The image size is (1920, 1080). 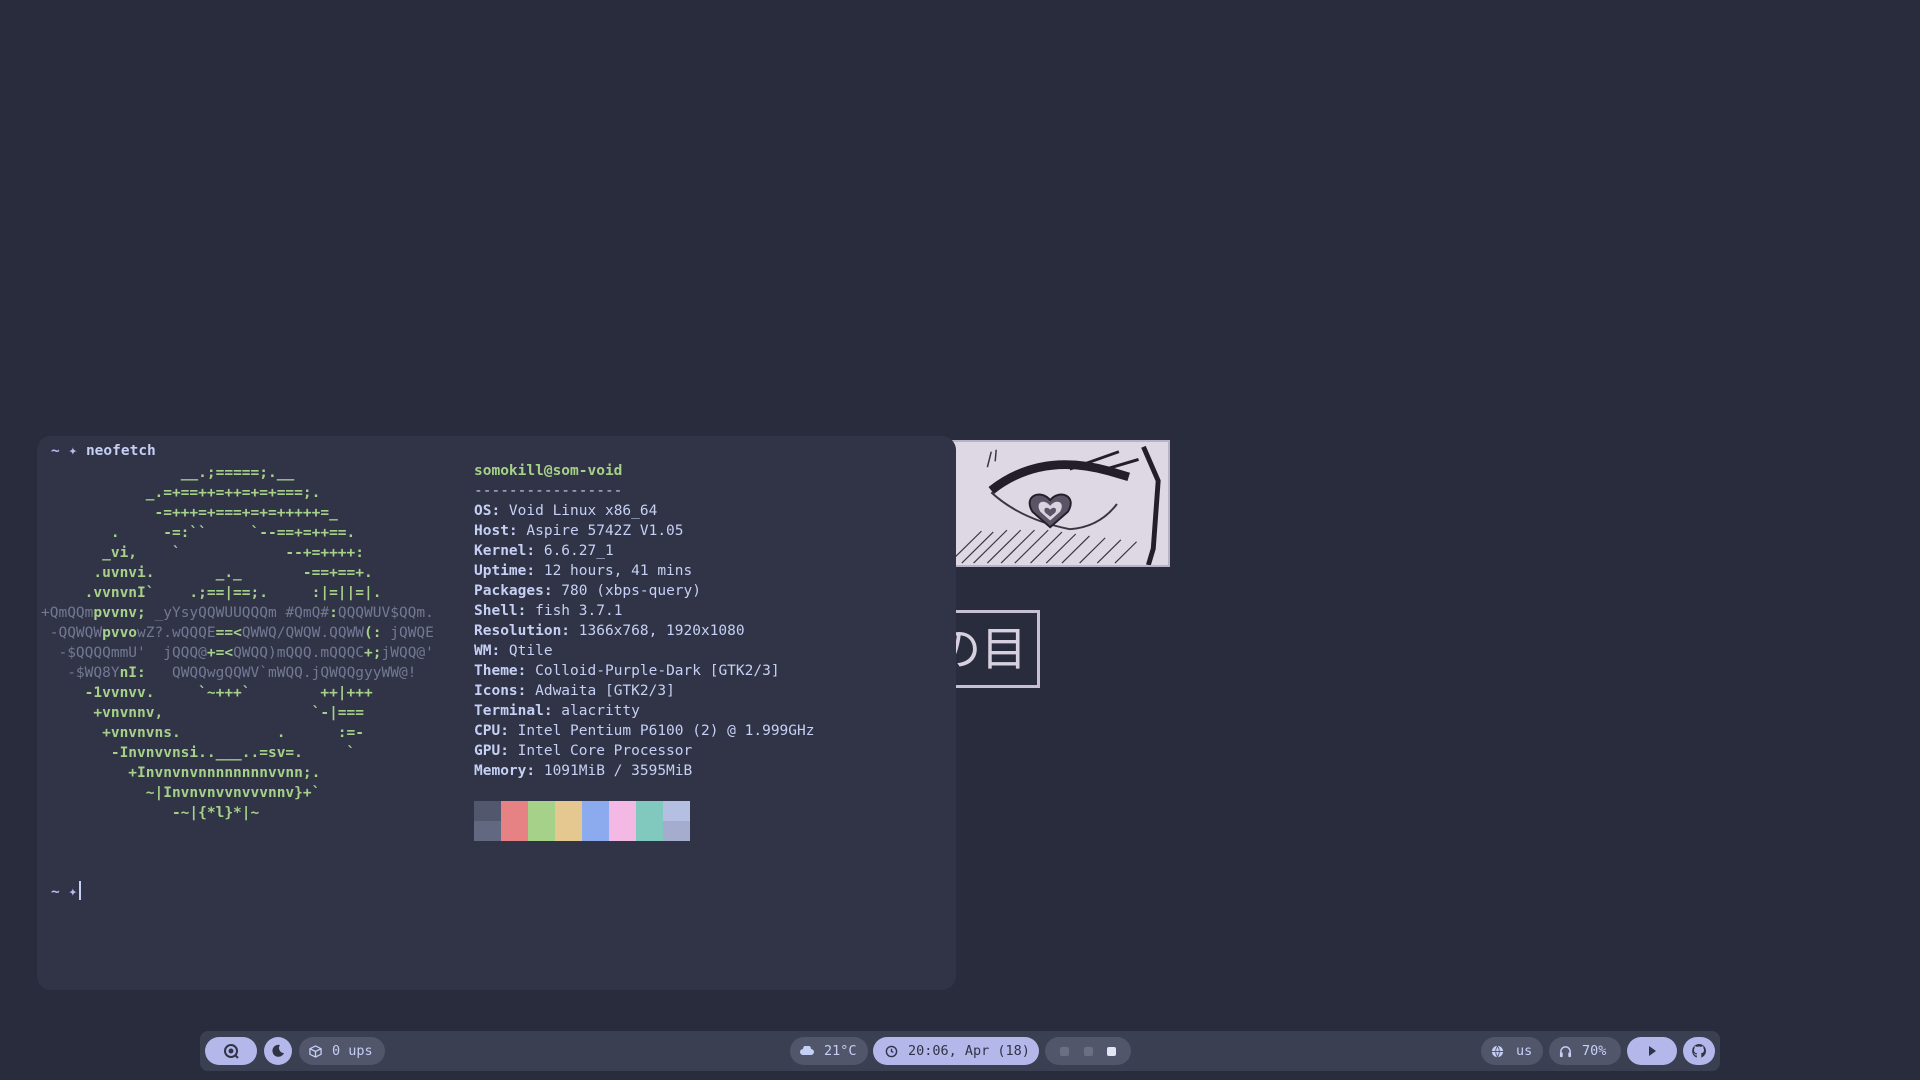 I want to click on moon-icon, so click(x=278, y=1051).